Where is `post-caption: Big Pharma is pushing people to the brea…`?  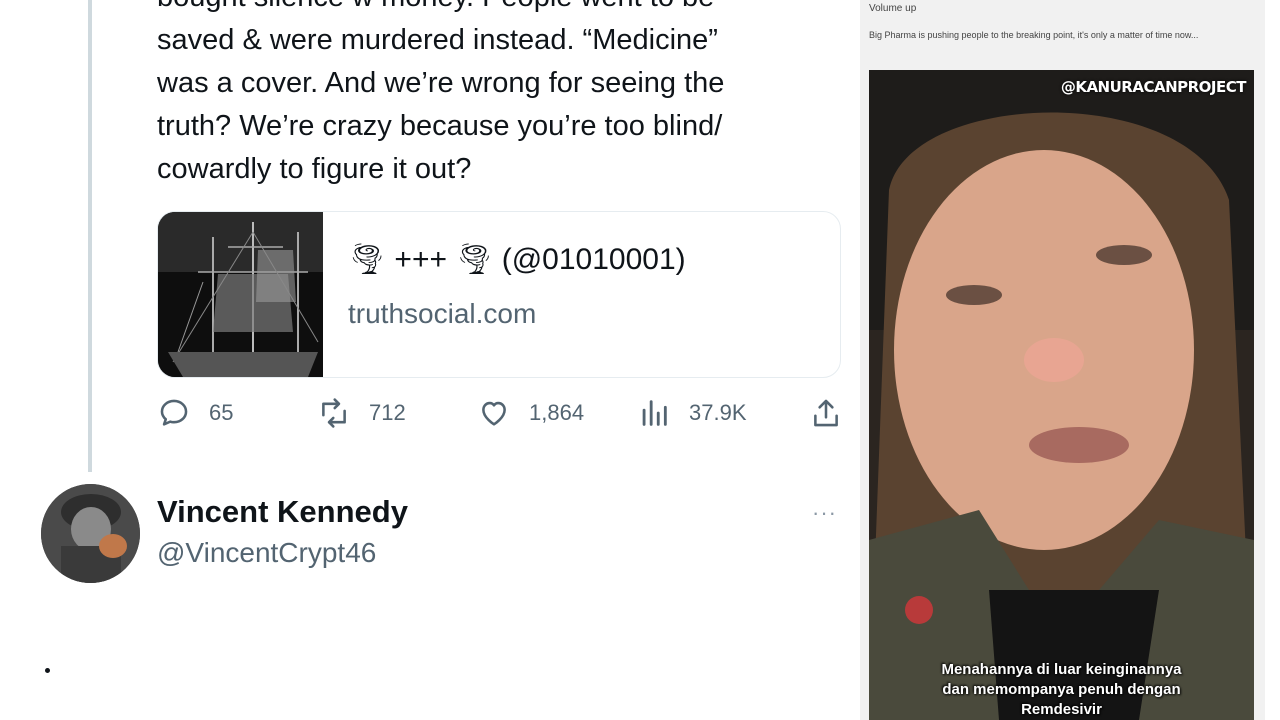
post-caption: Big Pharma is pushing people to the brea… is located at coordinates (1034, 35).